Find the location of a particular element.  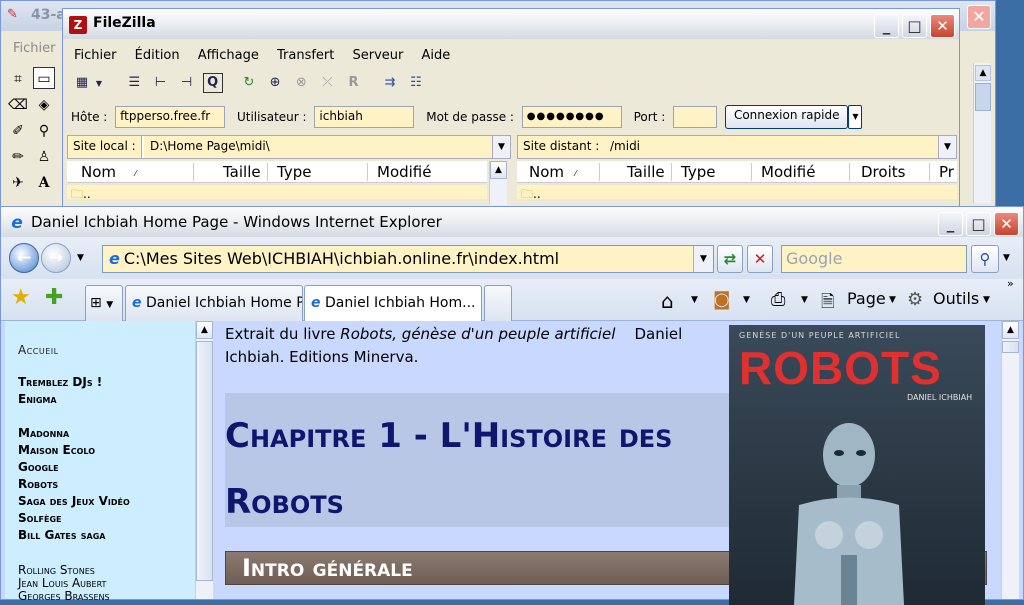

nav-saga-jeux-video: Saga des Jeux Vidéo is located at coordinates (74, 501).